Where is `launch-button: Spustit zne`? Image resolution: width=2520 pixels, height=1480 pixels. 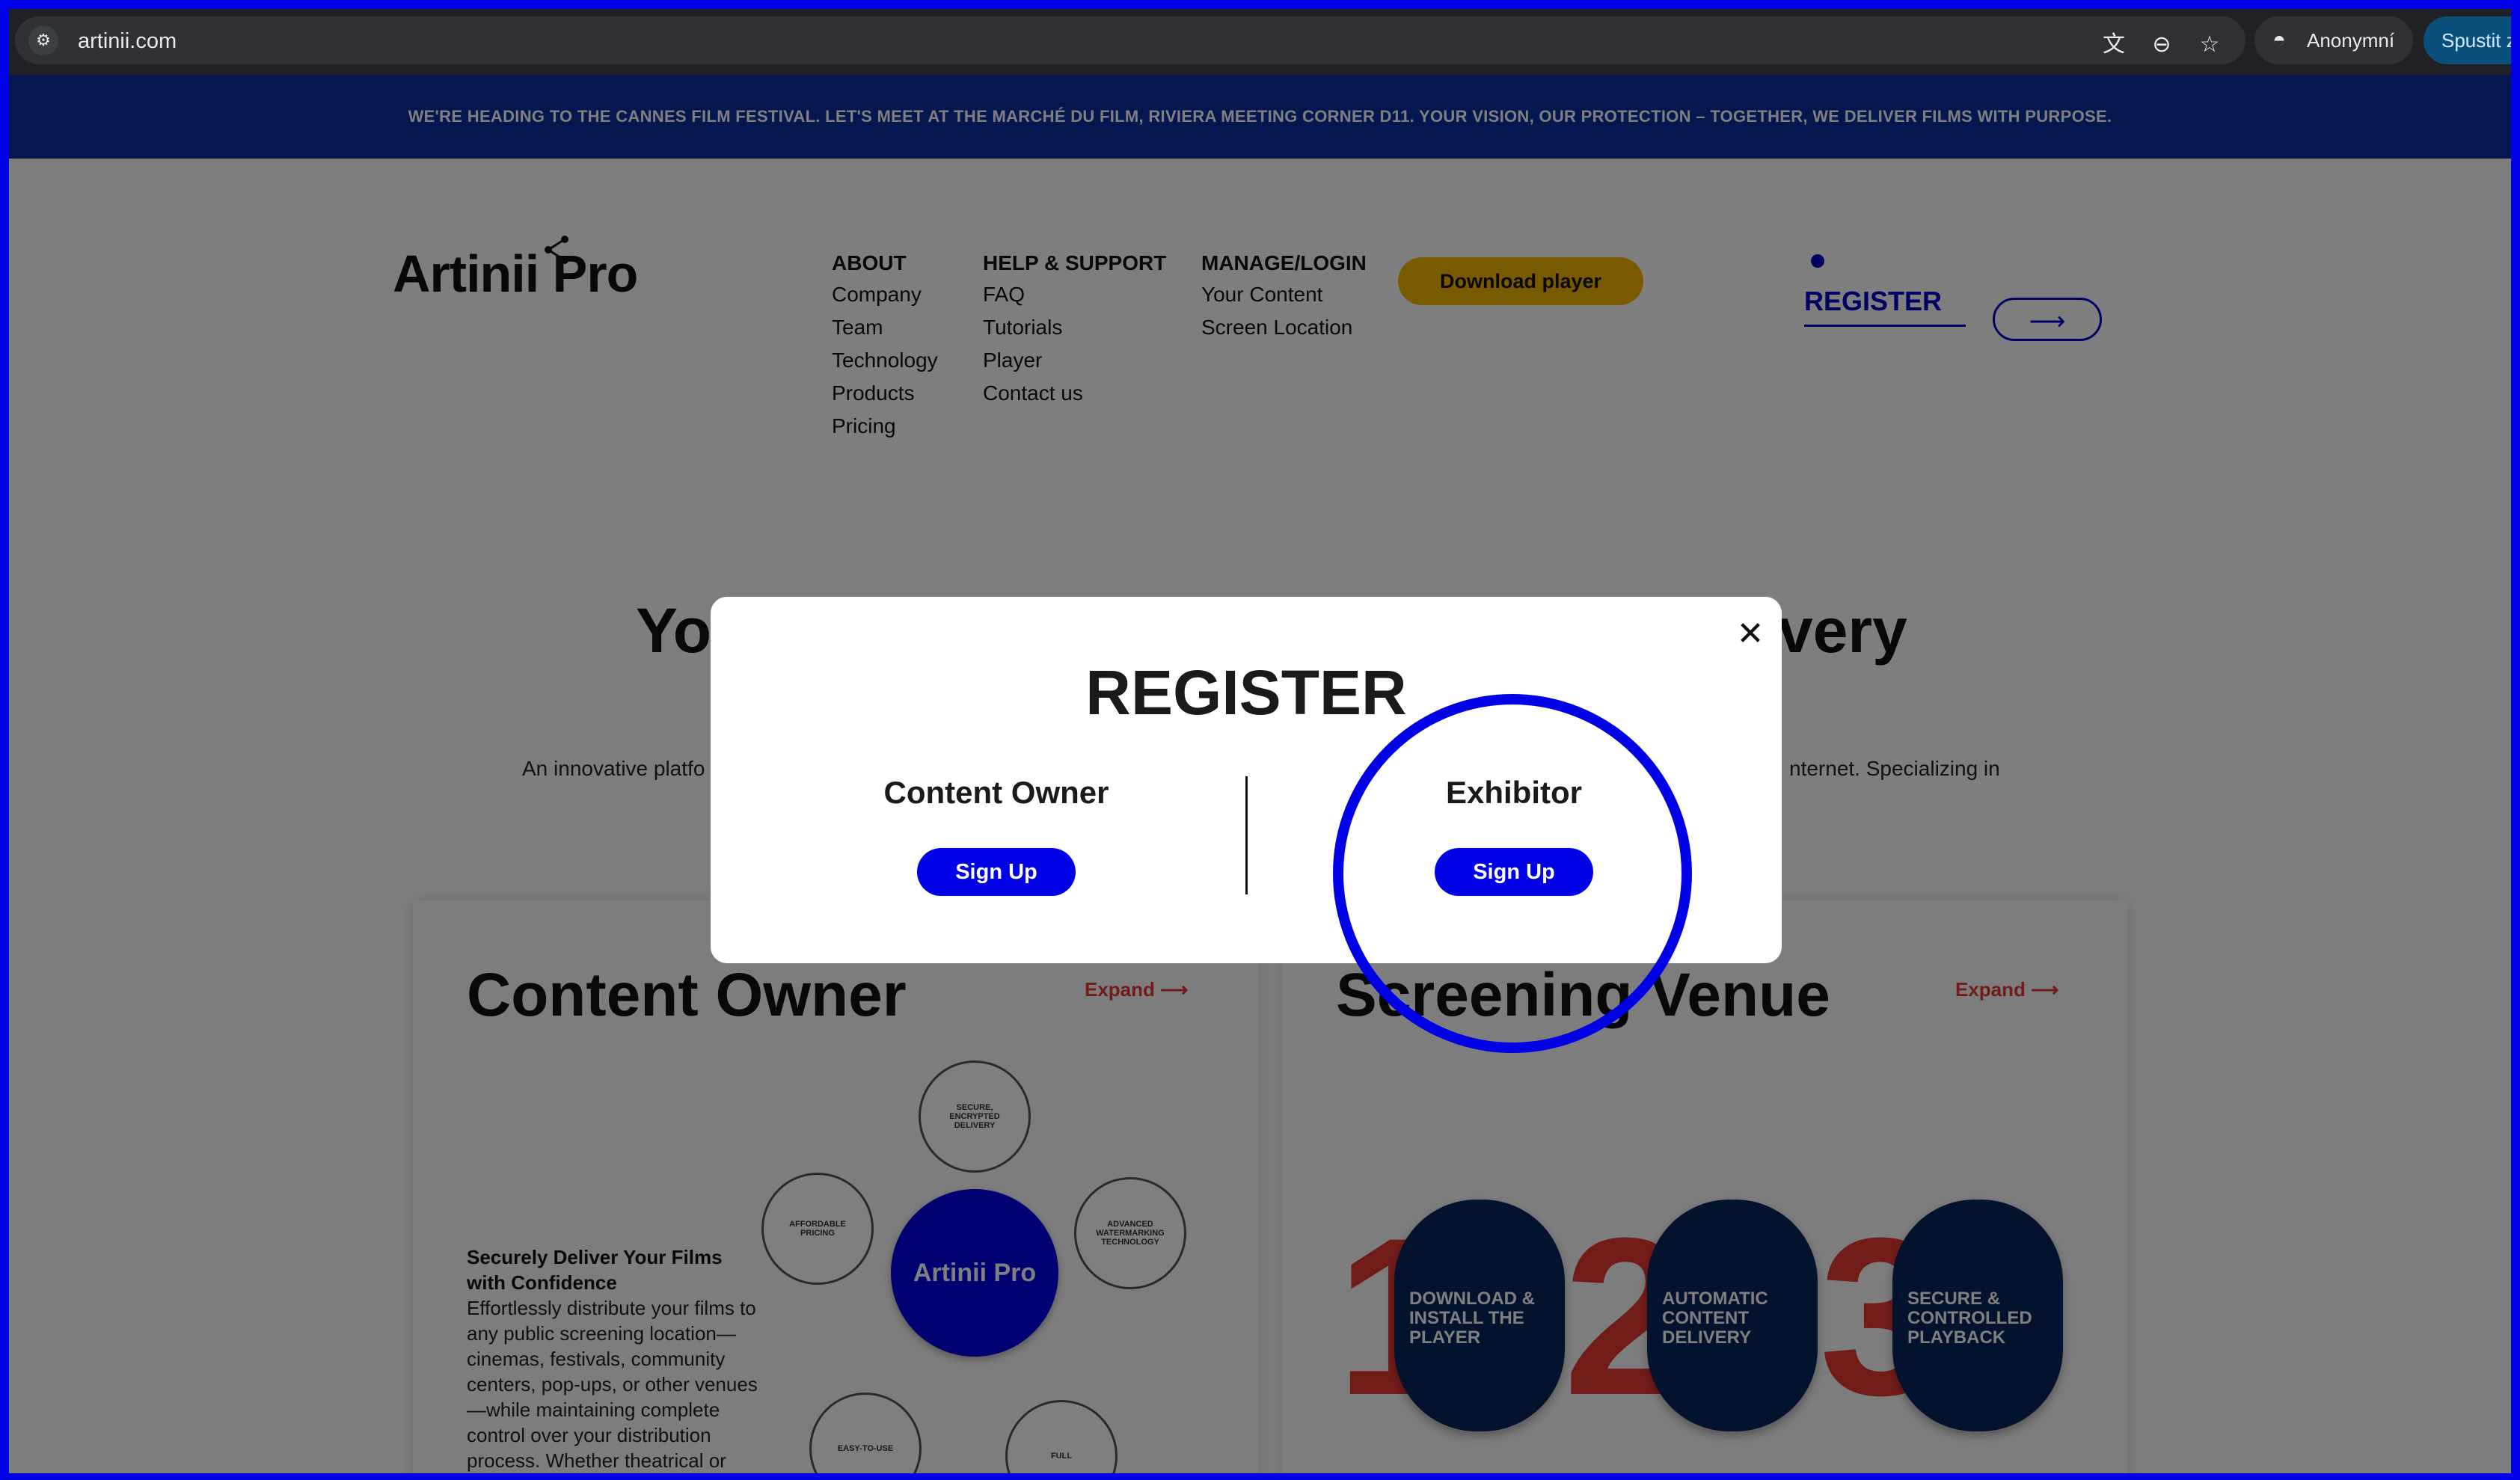 launch-button: Spustit zne is located at coordinates (2467, 40).